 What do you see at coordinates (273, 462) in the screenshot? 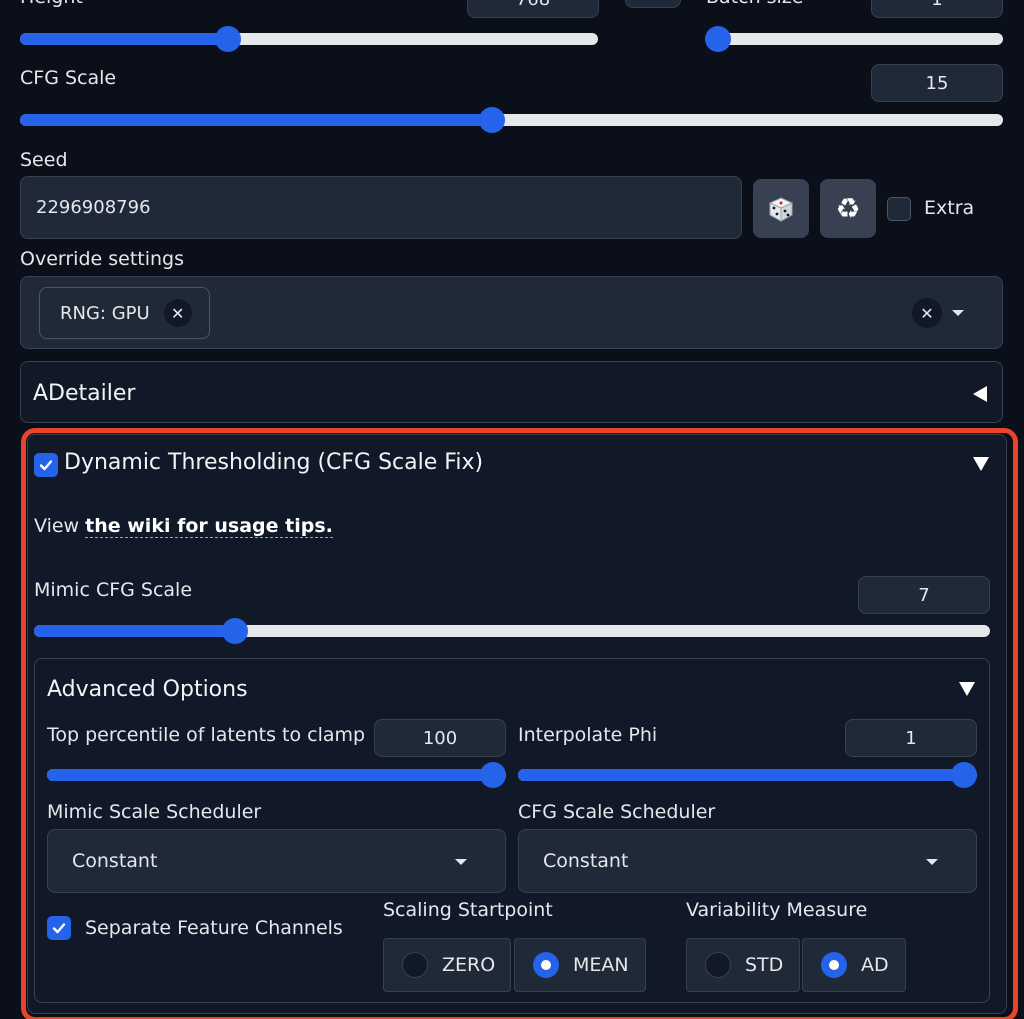
I see `dynamic-thresholding-title: Dynamic Thresholding (CFG Scale Fix)` at bounding box center [273, 462].